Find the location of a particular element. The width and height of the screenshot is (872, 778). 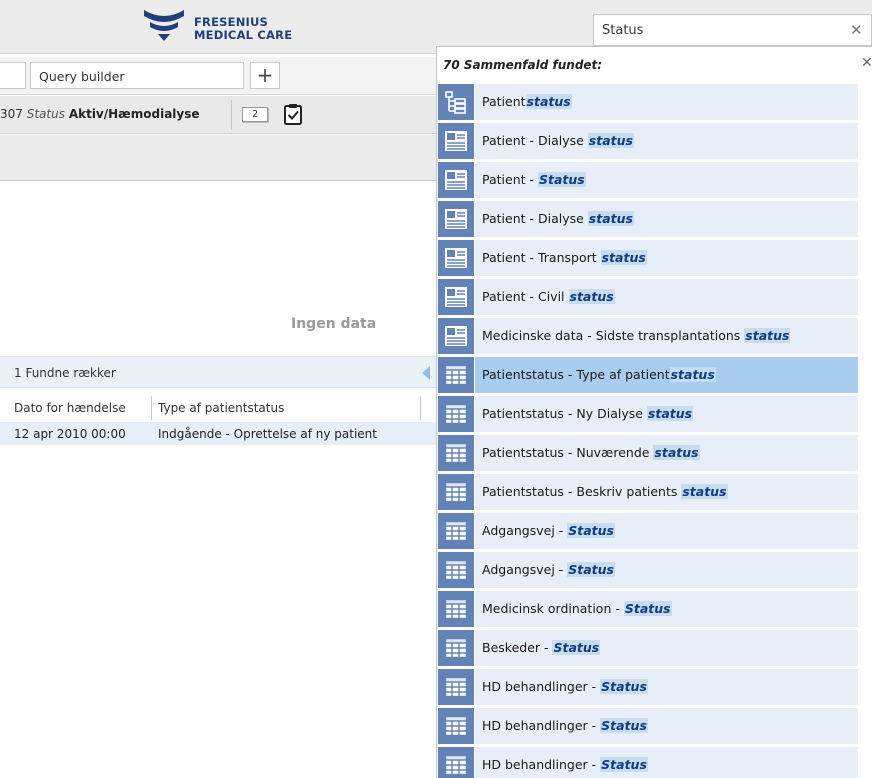

collapse-arrow-icon is located at coordinates (426, 373).